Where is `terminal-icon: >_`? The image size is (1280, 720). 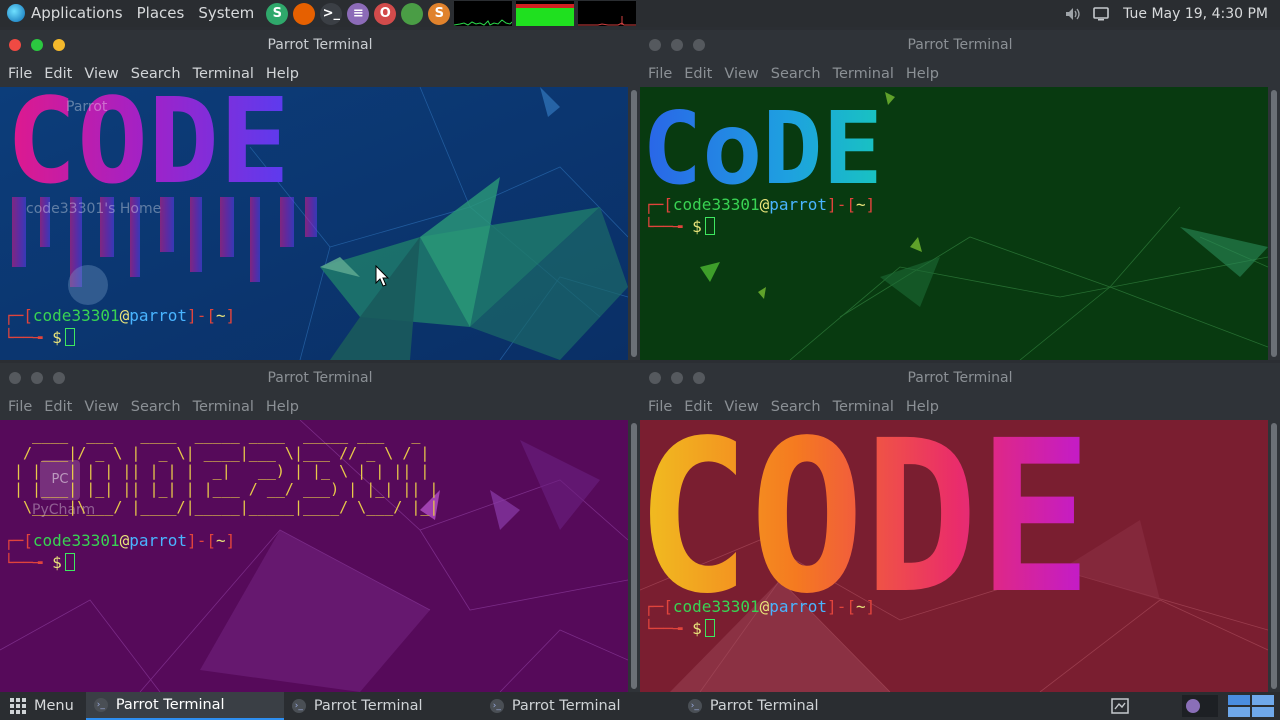
terminal-icon: >_ is located at coordinates (331, 13).